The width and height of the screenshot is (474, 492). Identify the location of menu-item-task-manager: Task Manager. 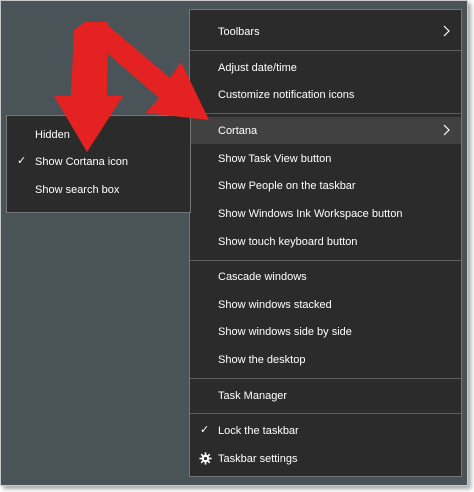
(325, 395).